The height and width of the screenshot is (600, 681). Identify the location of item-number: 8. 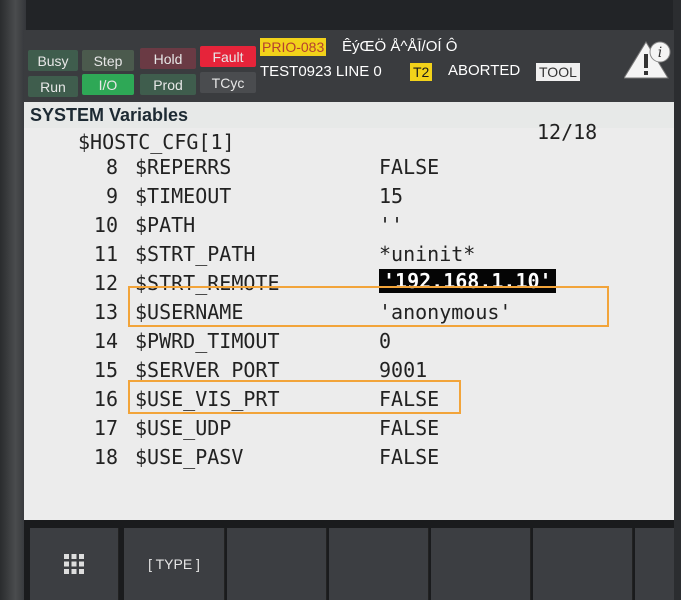
(111, 167).